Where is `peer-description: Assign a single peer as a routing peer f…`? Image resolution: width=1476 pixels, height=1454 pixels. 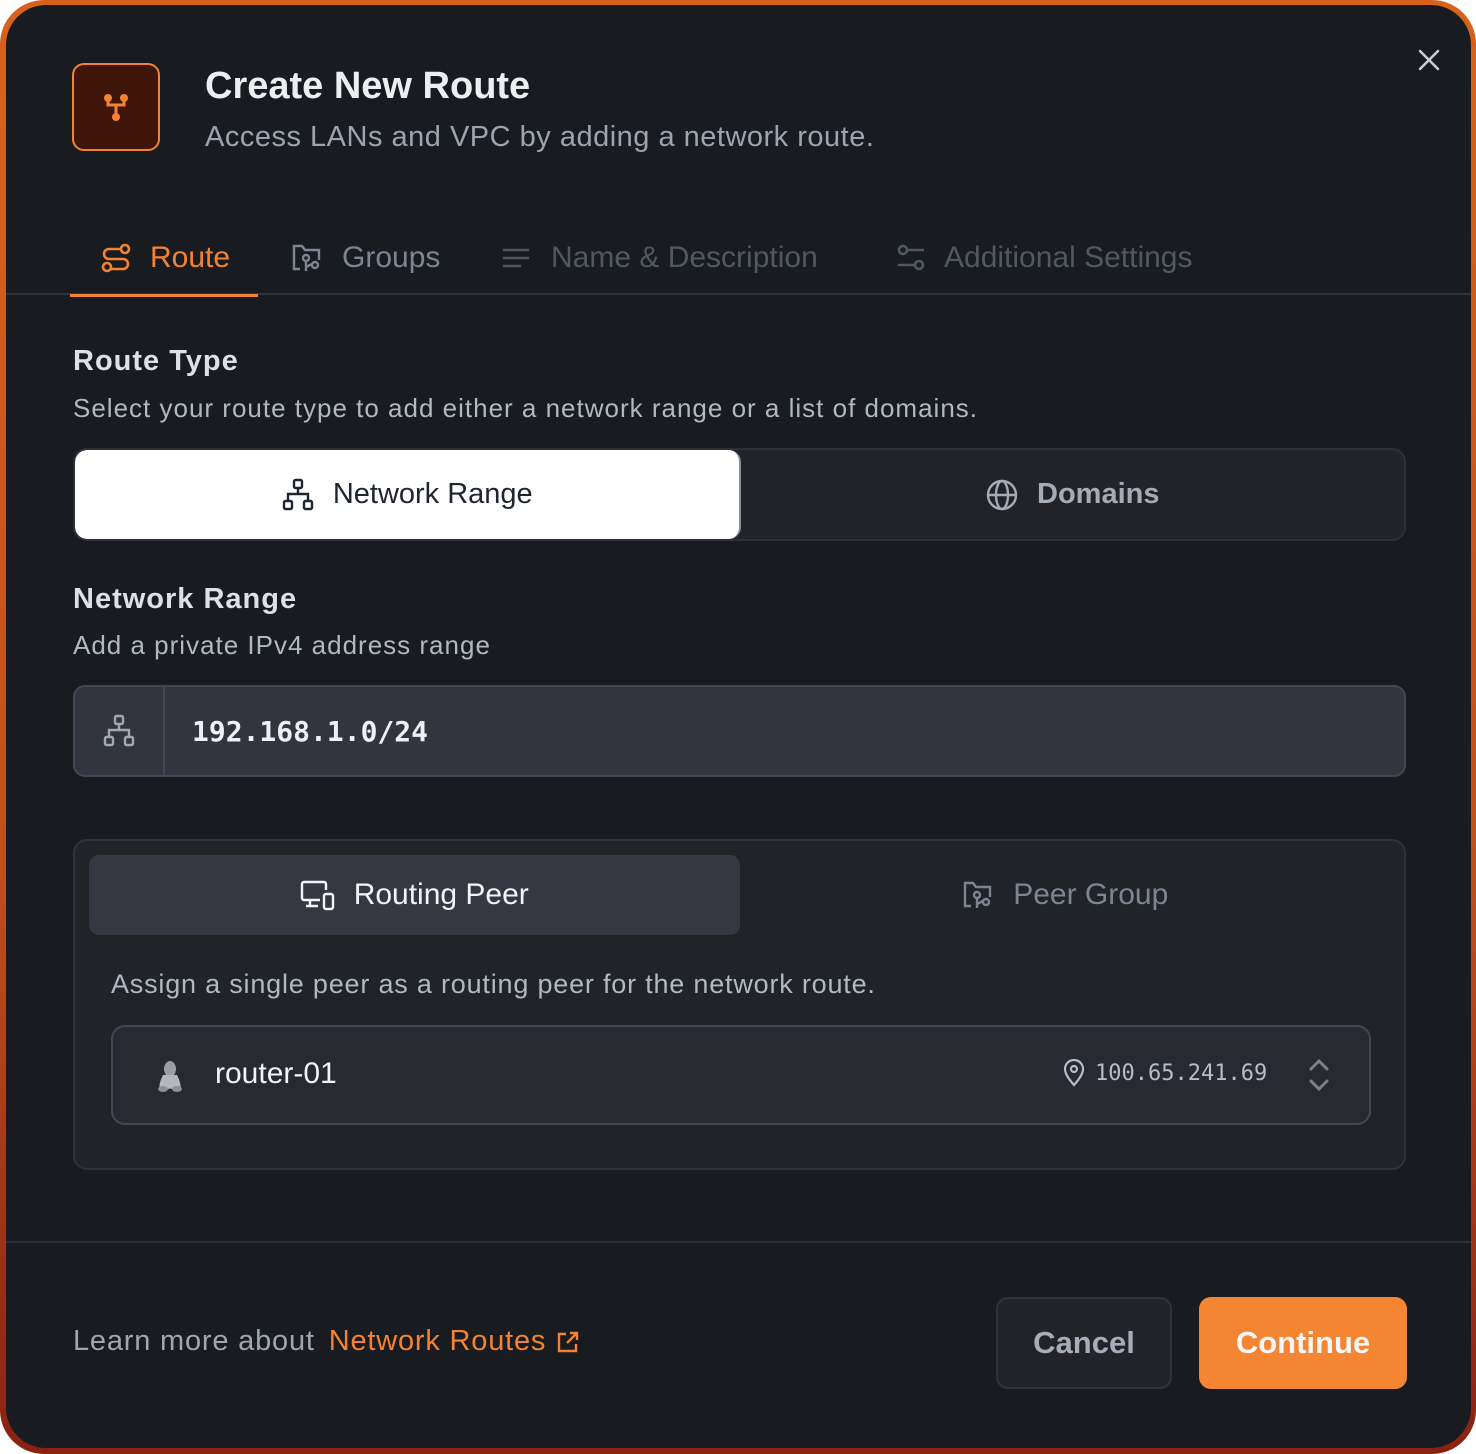
peer-description: Assign a single peer as a routing peer f… is located at coordinates (493, 984).